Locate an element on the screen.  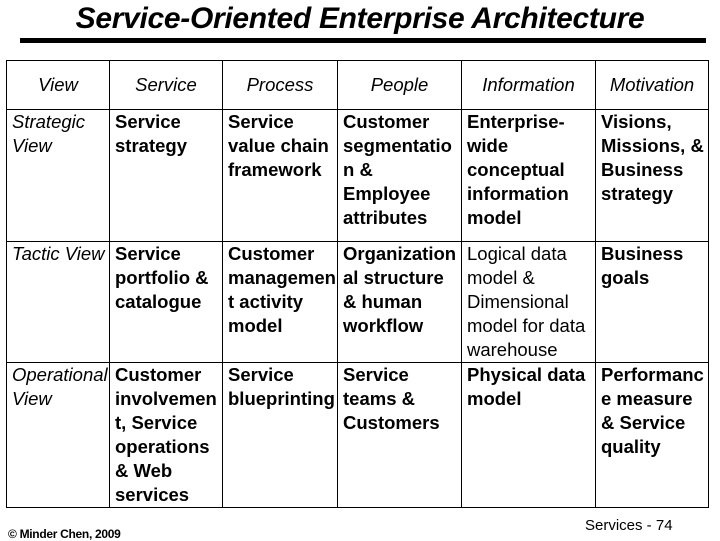
column-header: People is located at coordinates (399, 85).